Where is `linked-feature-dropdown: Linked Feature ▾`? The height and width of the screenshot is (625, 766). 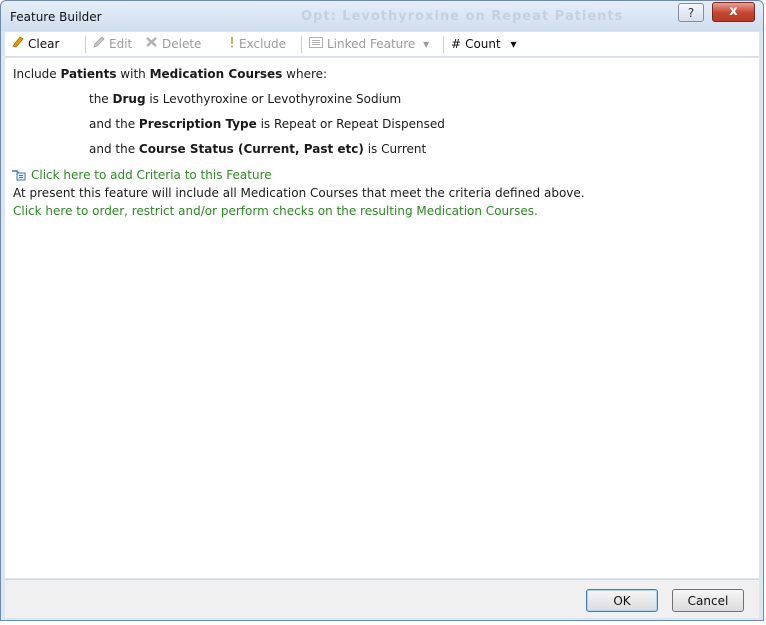
linked-feature-dropdown: Linked Feature ▾ is located at coordinates (369, 44).